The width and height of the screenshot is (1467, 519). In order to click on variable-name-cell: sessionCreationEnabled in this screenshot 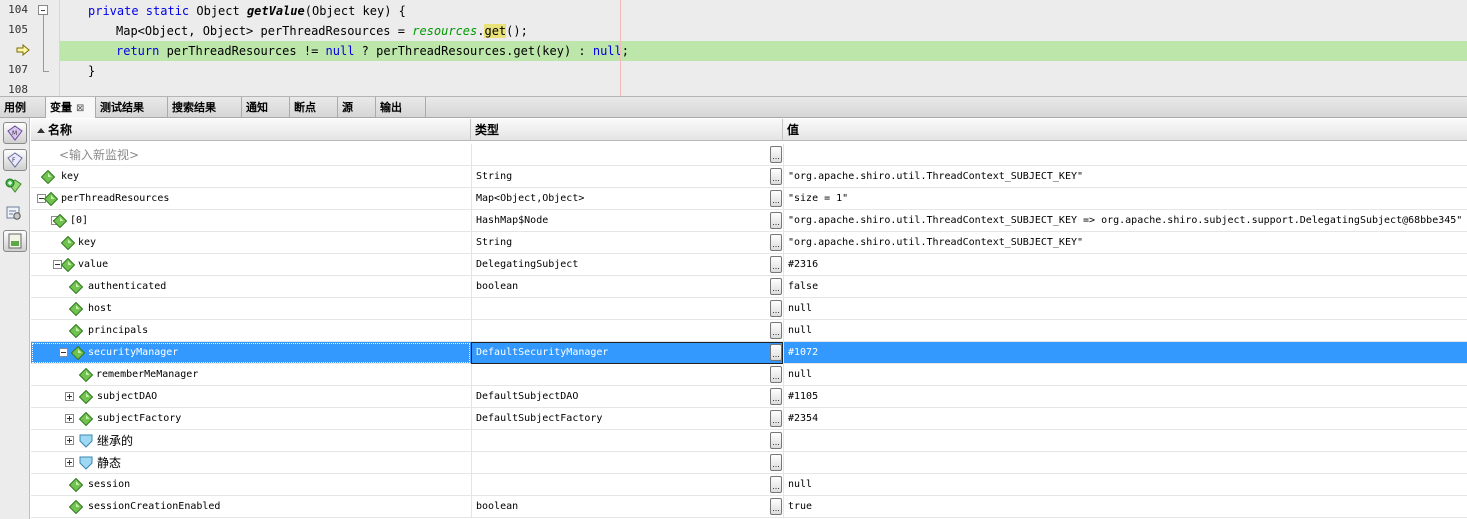, I will do `click(251, 507)`.